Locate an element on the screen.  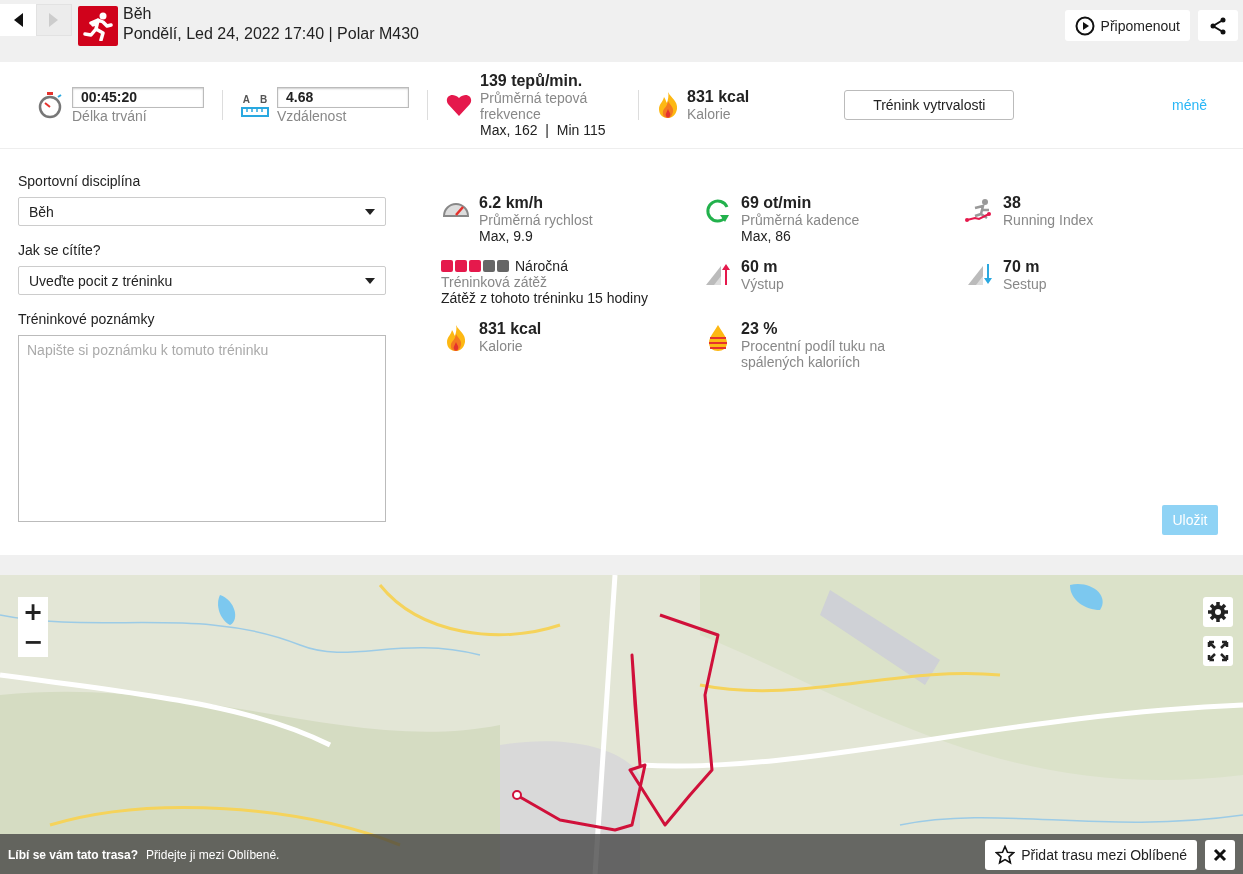
back-button is located at coordinates (18, 20).